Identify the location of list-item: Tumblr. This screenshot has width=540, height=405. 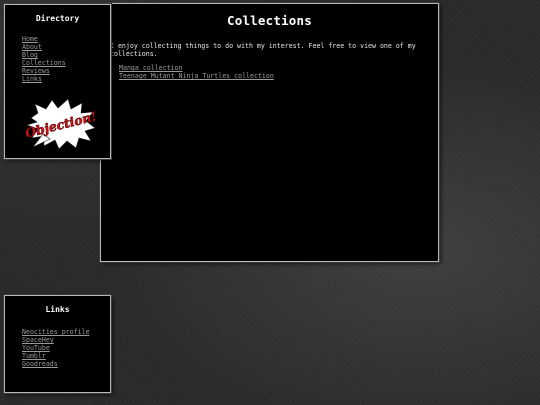
(66, 356).